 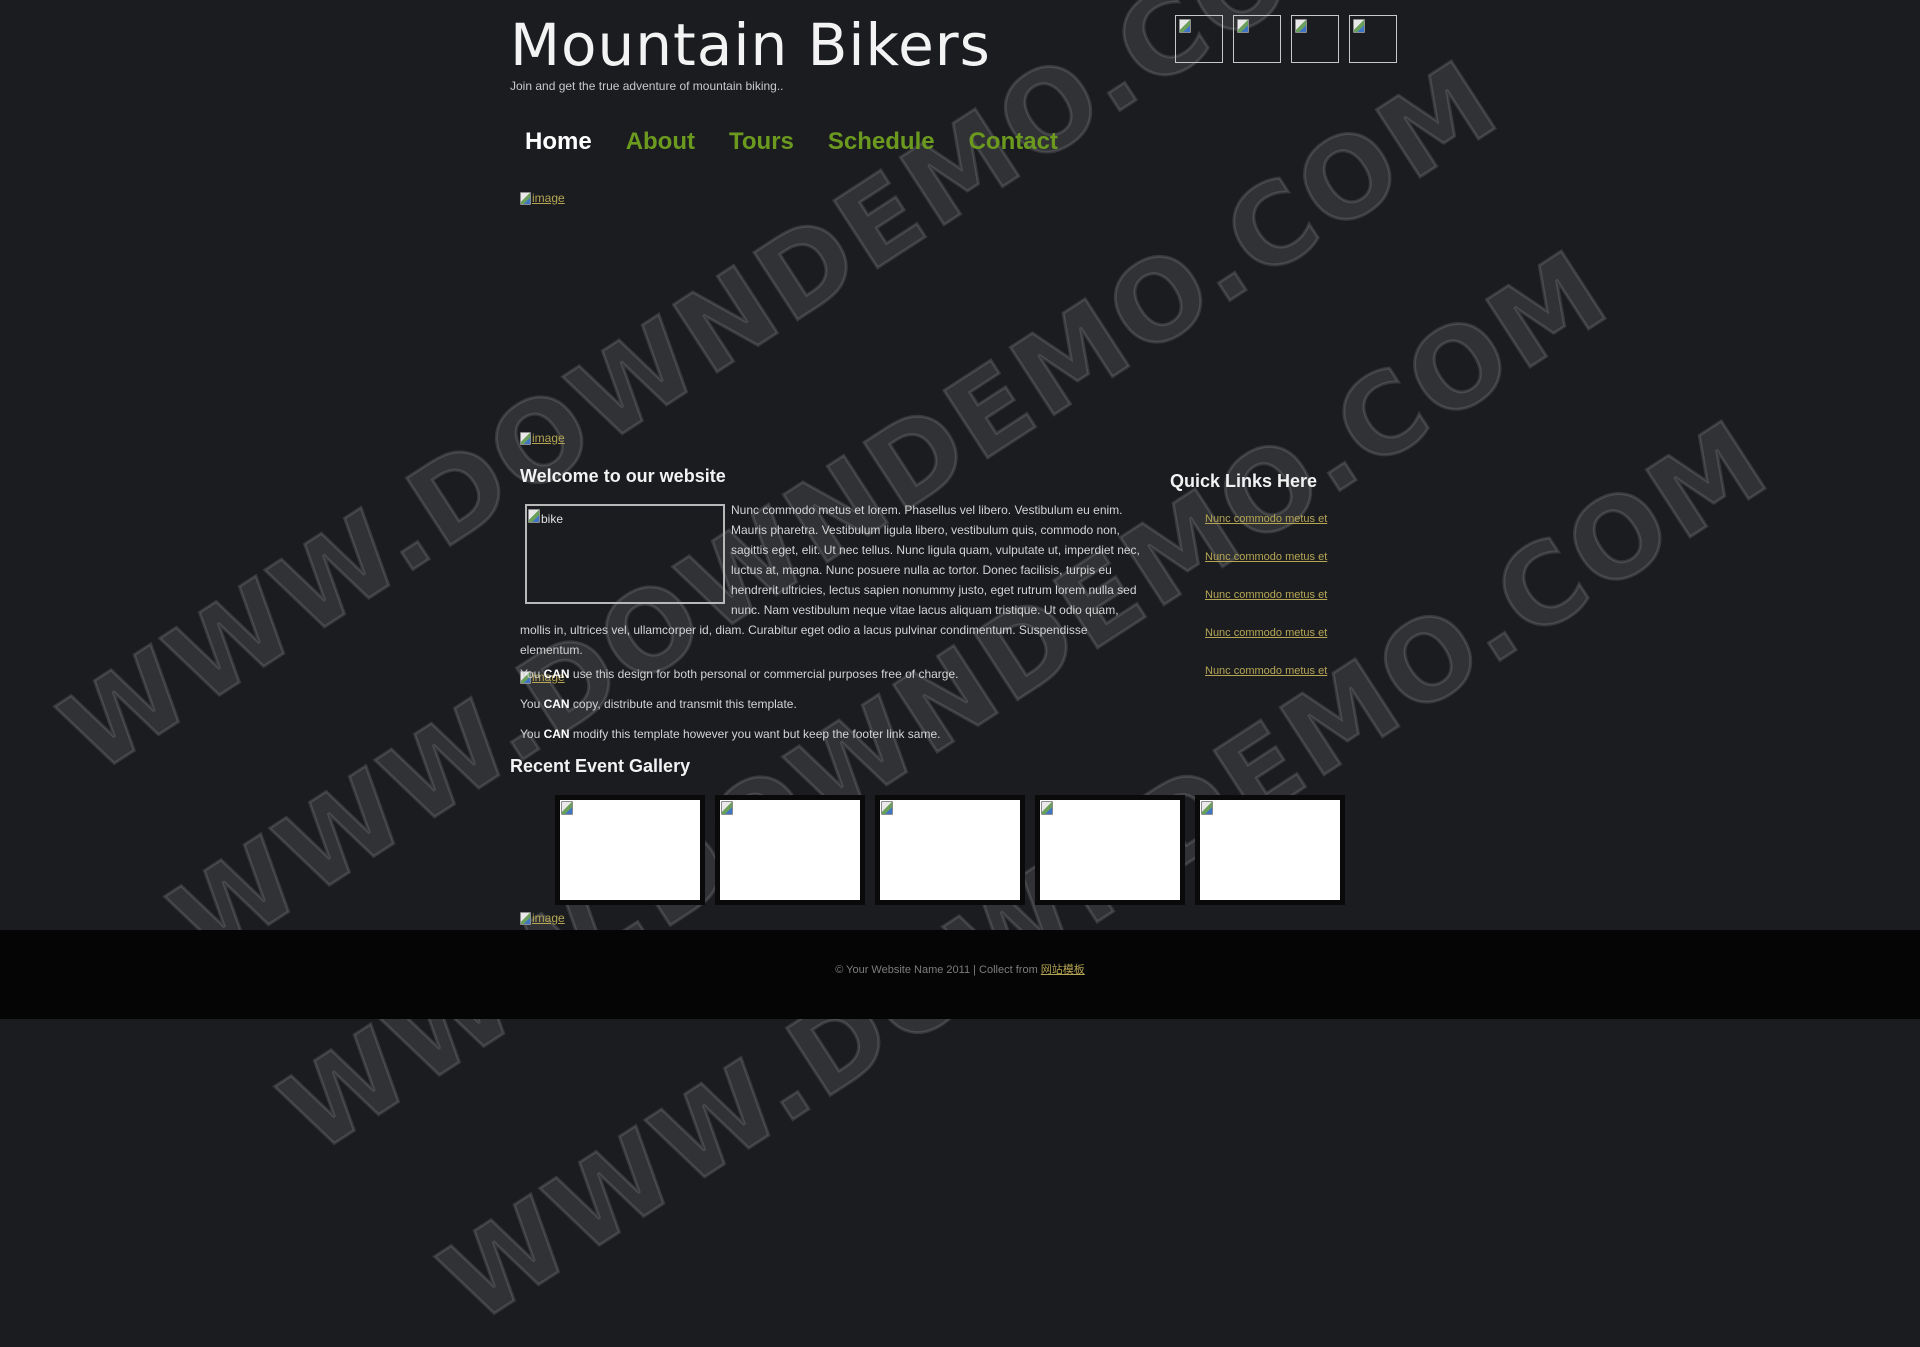 I want to click on footer-copyright: © Your Website Name 2011 | Collect from, so click(x=938, y=970).